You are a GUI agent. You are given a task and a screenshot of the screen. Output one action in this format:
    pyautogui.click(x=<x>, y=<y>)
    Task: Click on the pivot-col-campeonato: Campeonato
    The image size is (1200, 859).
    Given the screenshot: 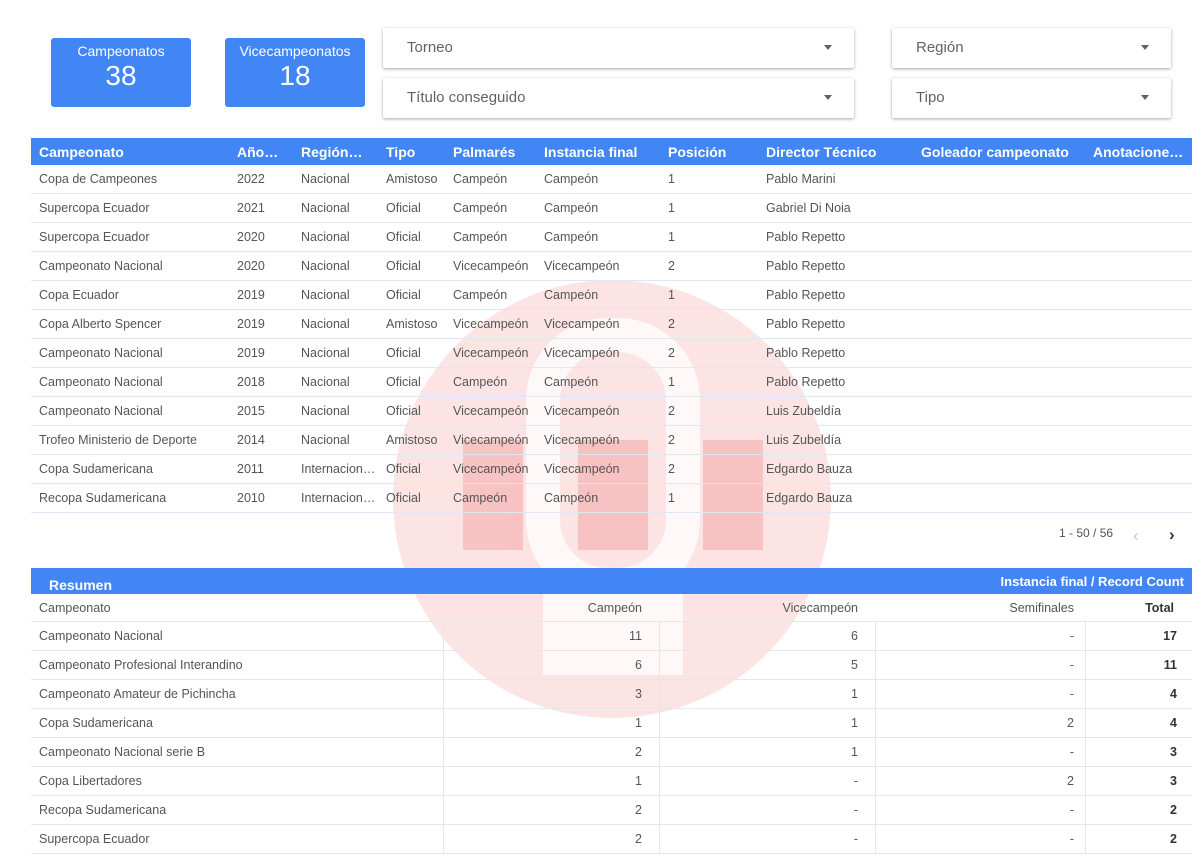 What is the action you would take?
    pyautogui.click(x=75, y=608)
    